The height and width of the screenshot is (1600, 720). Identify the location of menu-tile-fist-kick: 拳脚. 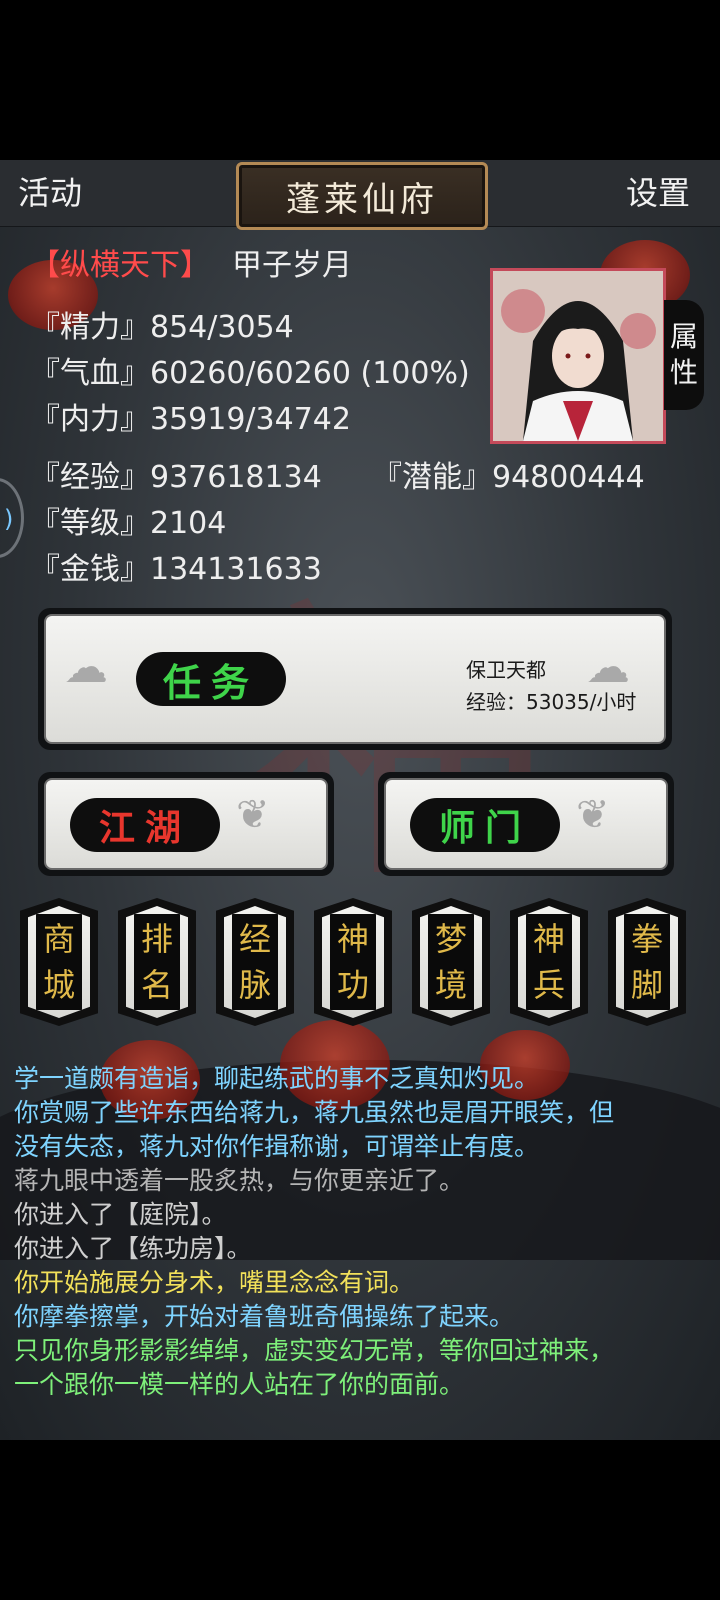
(647, 962).